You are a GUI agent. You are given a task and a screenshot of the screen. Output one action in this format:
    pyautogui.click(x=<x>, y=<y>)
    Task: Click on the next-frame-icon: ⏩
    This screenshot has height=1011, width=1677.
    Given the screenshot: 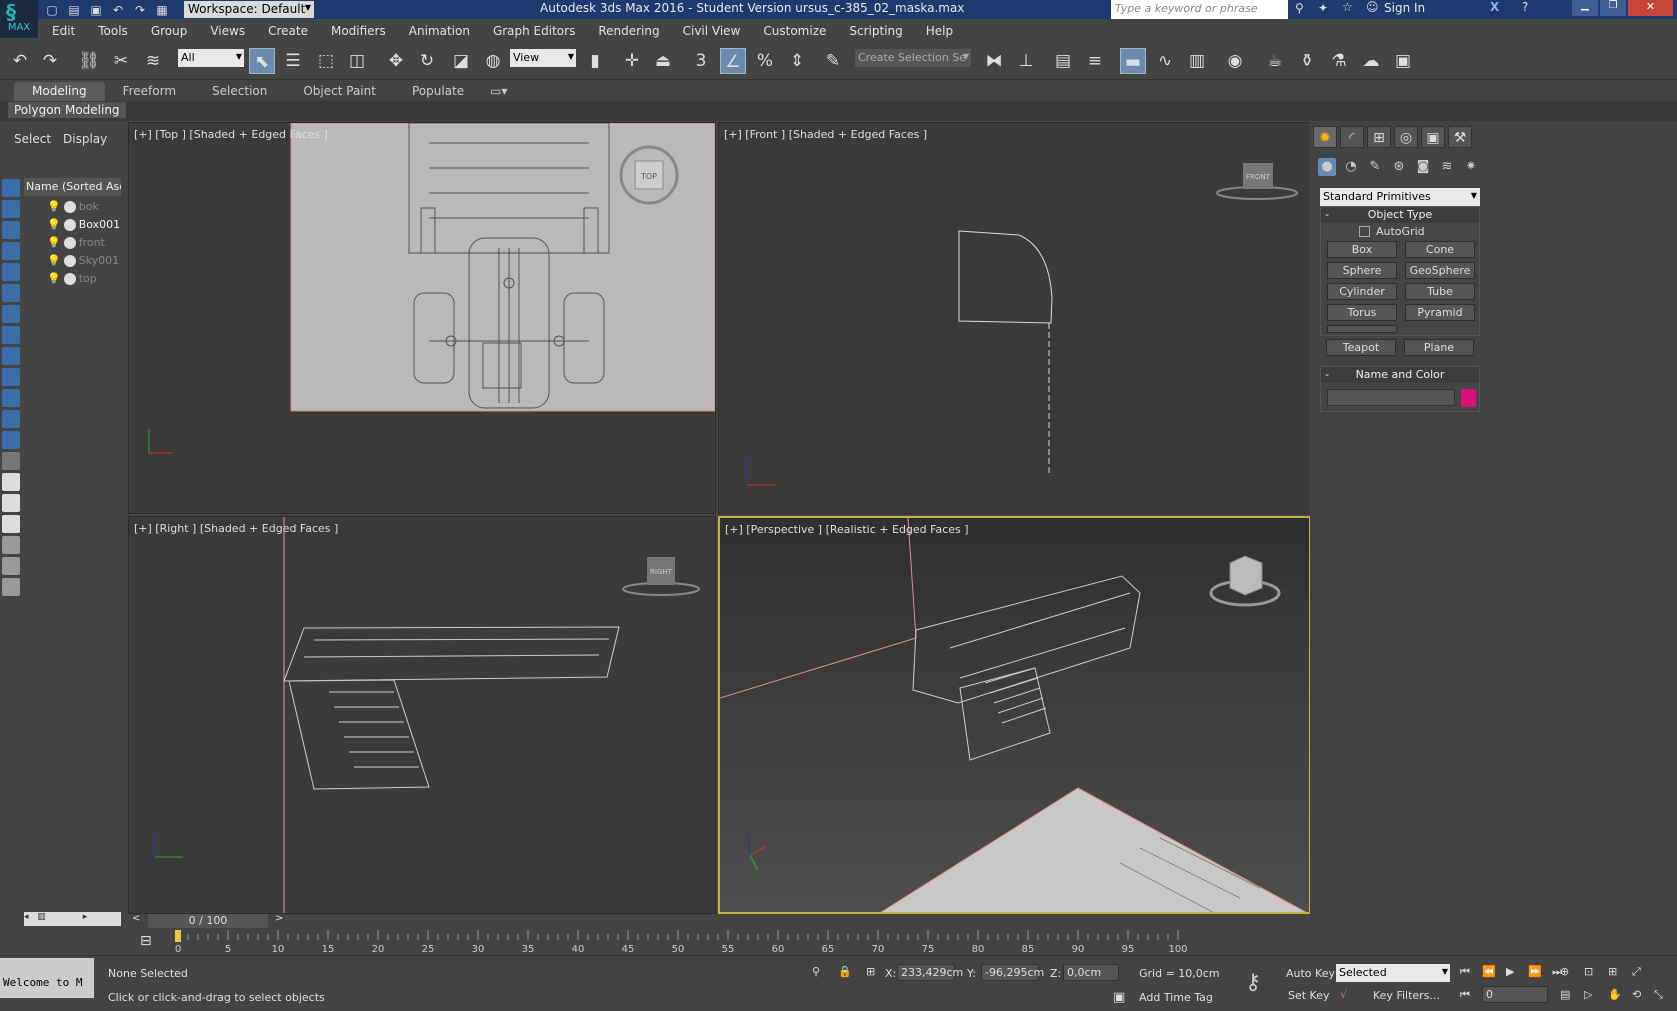 What is the action you would take?
    pyautogui.click(x=1535, y=971)
    